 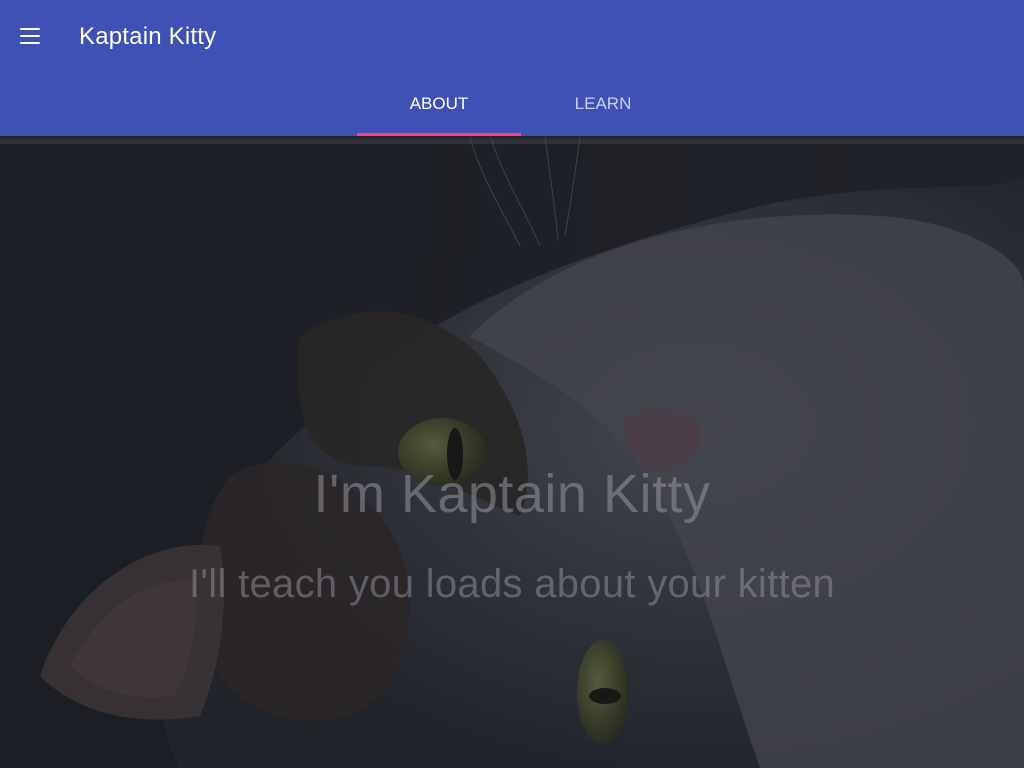 I want to click on tab-learn-label: LEARN, so click(x=603, y=103).